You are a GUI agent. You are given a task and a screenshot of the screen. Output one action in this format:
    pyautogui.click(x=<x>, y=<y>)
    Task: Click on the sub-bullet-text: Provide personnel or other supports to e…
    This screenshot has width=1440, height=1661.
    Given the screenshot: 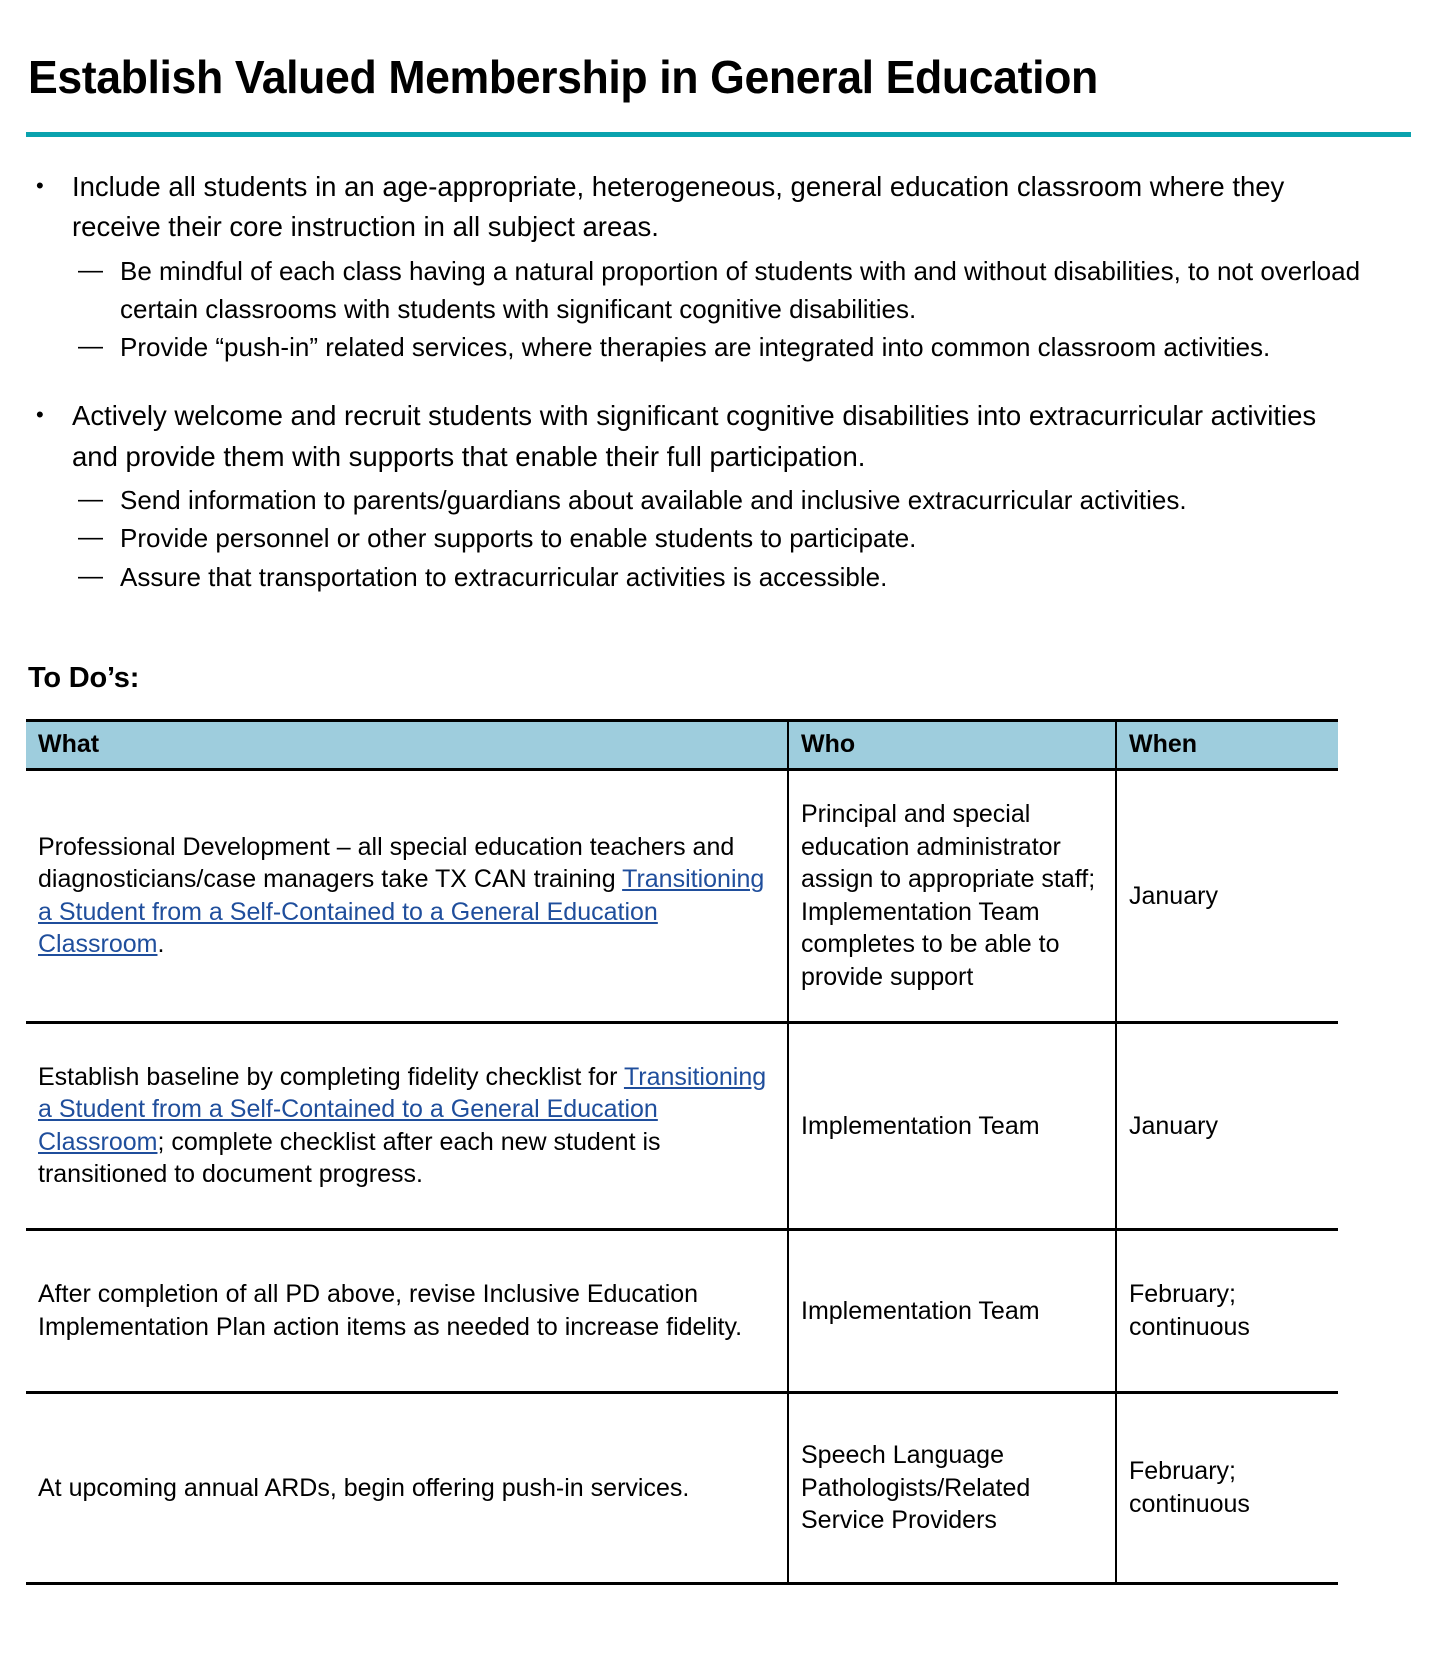 What is the action you would take?
    pyautogui.click(x=518, y=538)
    